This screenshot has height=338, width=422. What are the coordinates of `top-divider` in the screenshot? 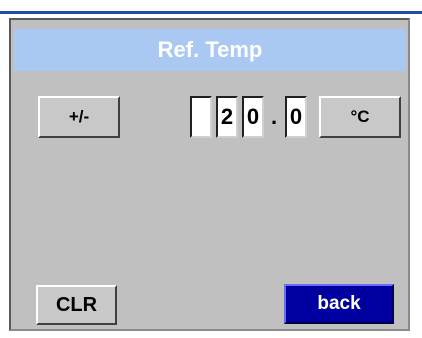 It's located at (211, 12).